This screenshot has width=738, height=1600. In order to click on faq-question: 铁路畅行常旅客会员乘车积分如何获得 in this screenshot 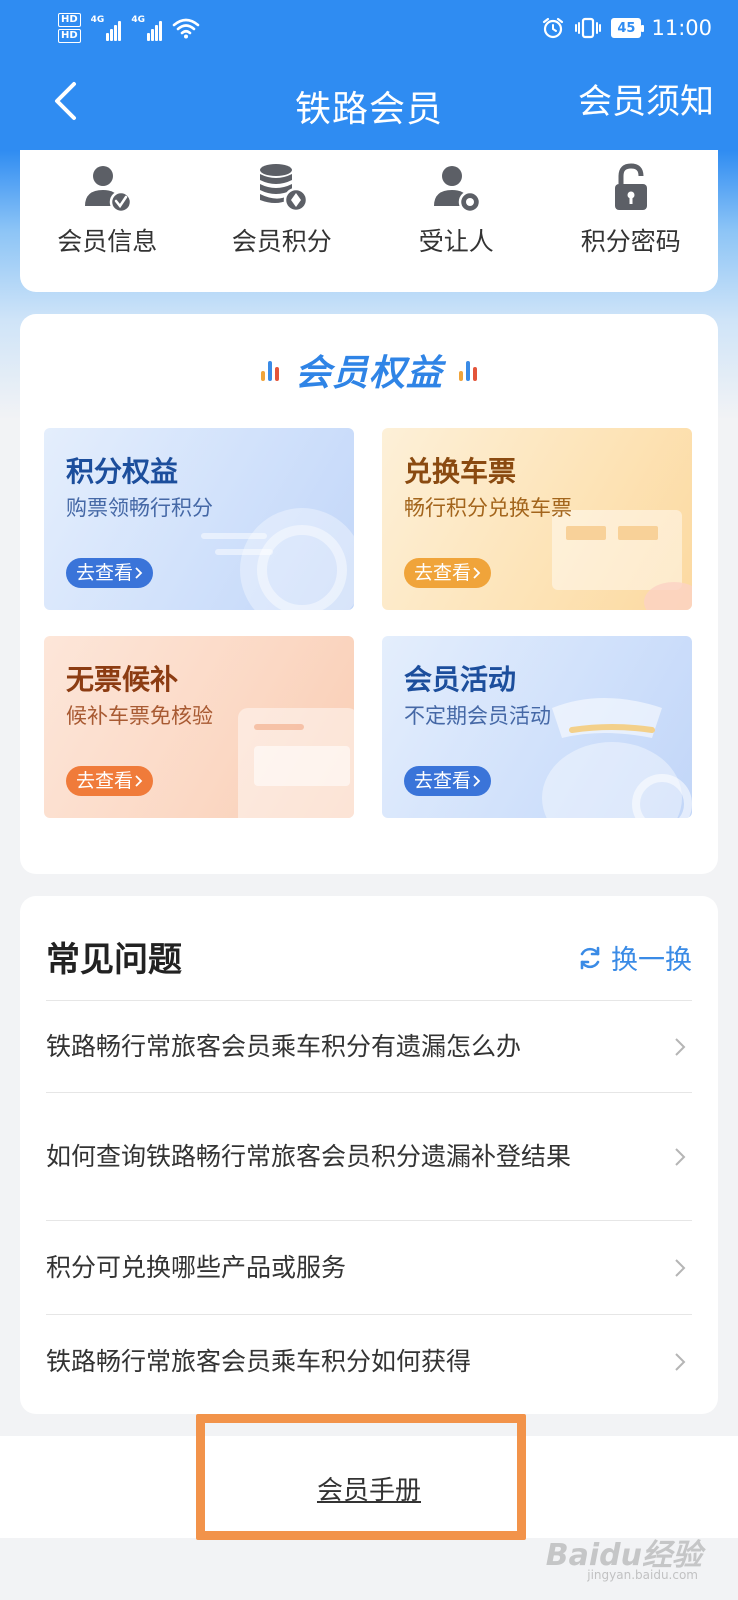, I will do `click(259, 1361)`.